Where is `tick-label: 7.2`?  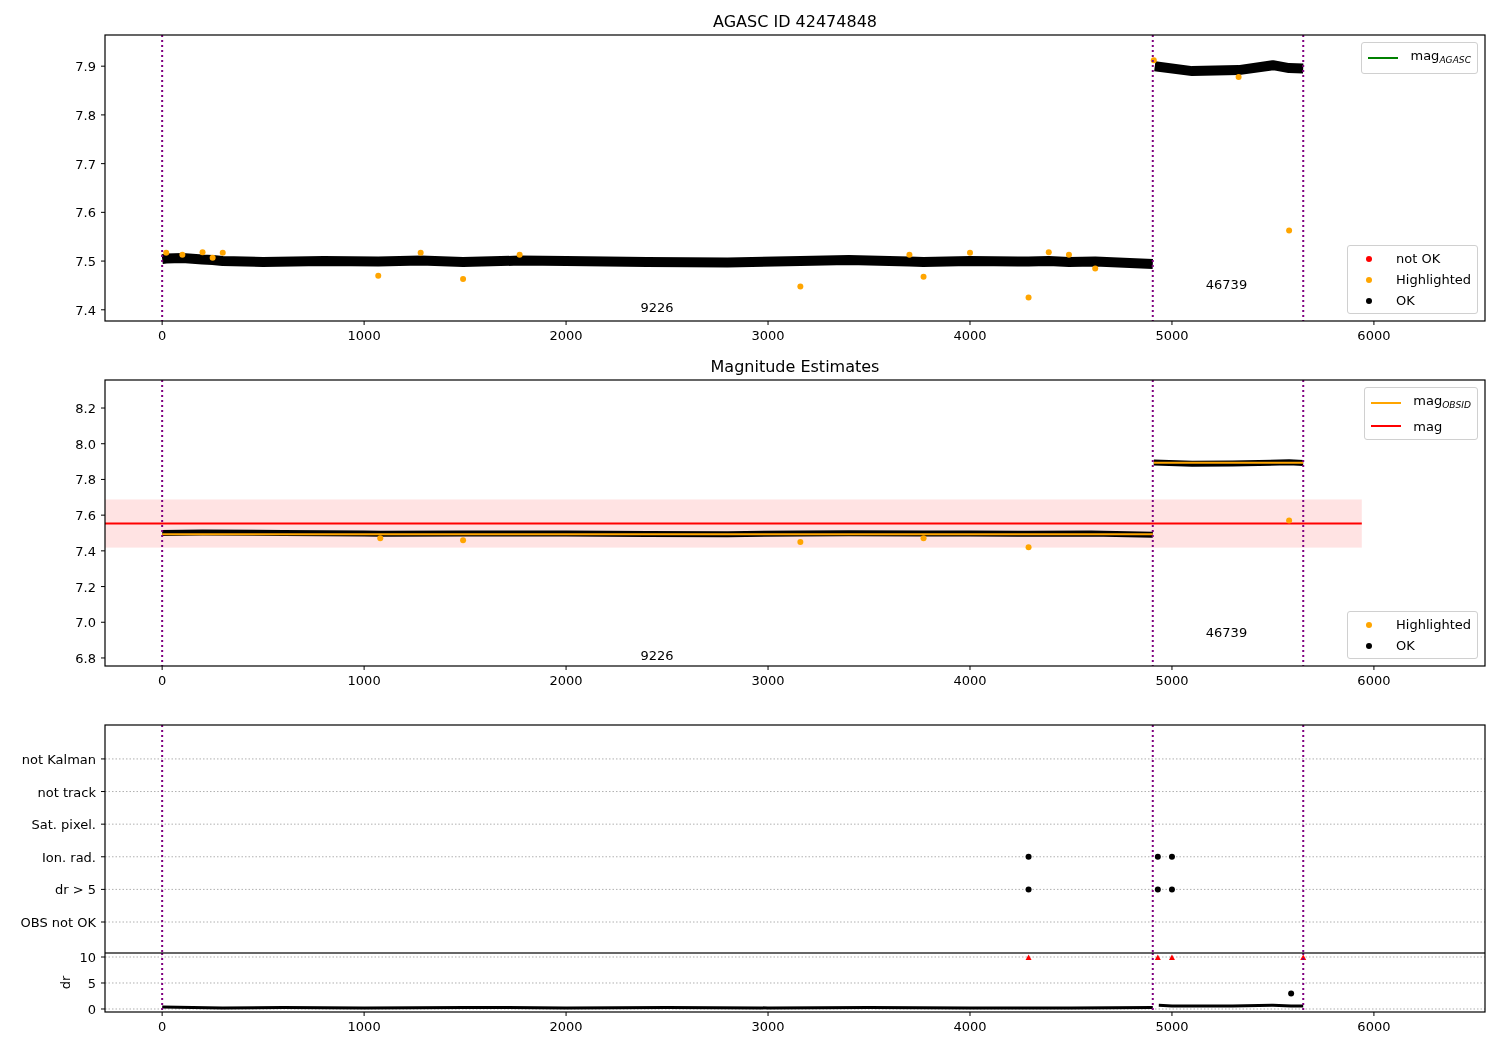
tick-label: 7.2 is located at coordinates (85, 587).